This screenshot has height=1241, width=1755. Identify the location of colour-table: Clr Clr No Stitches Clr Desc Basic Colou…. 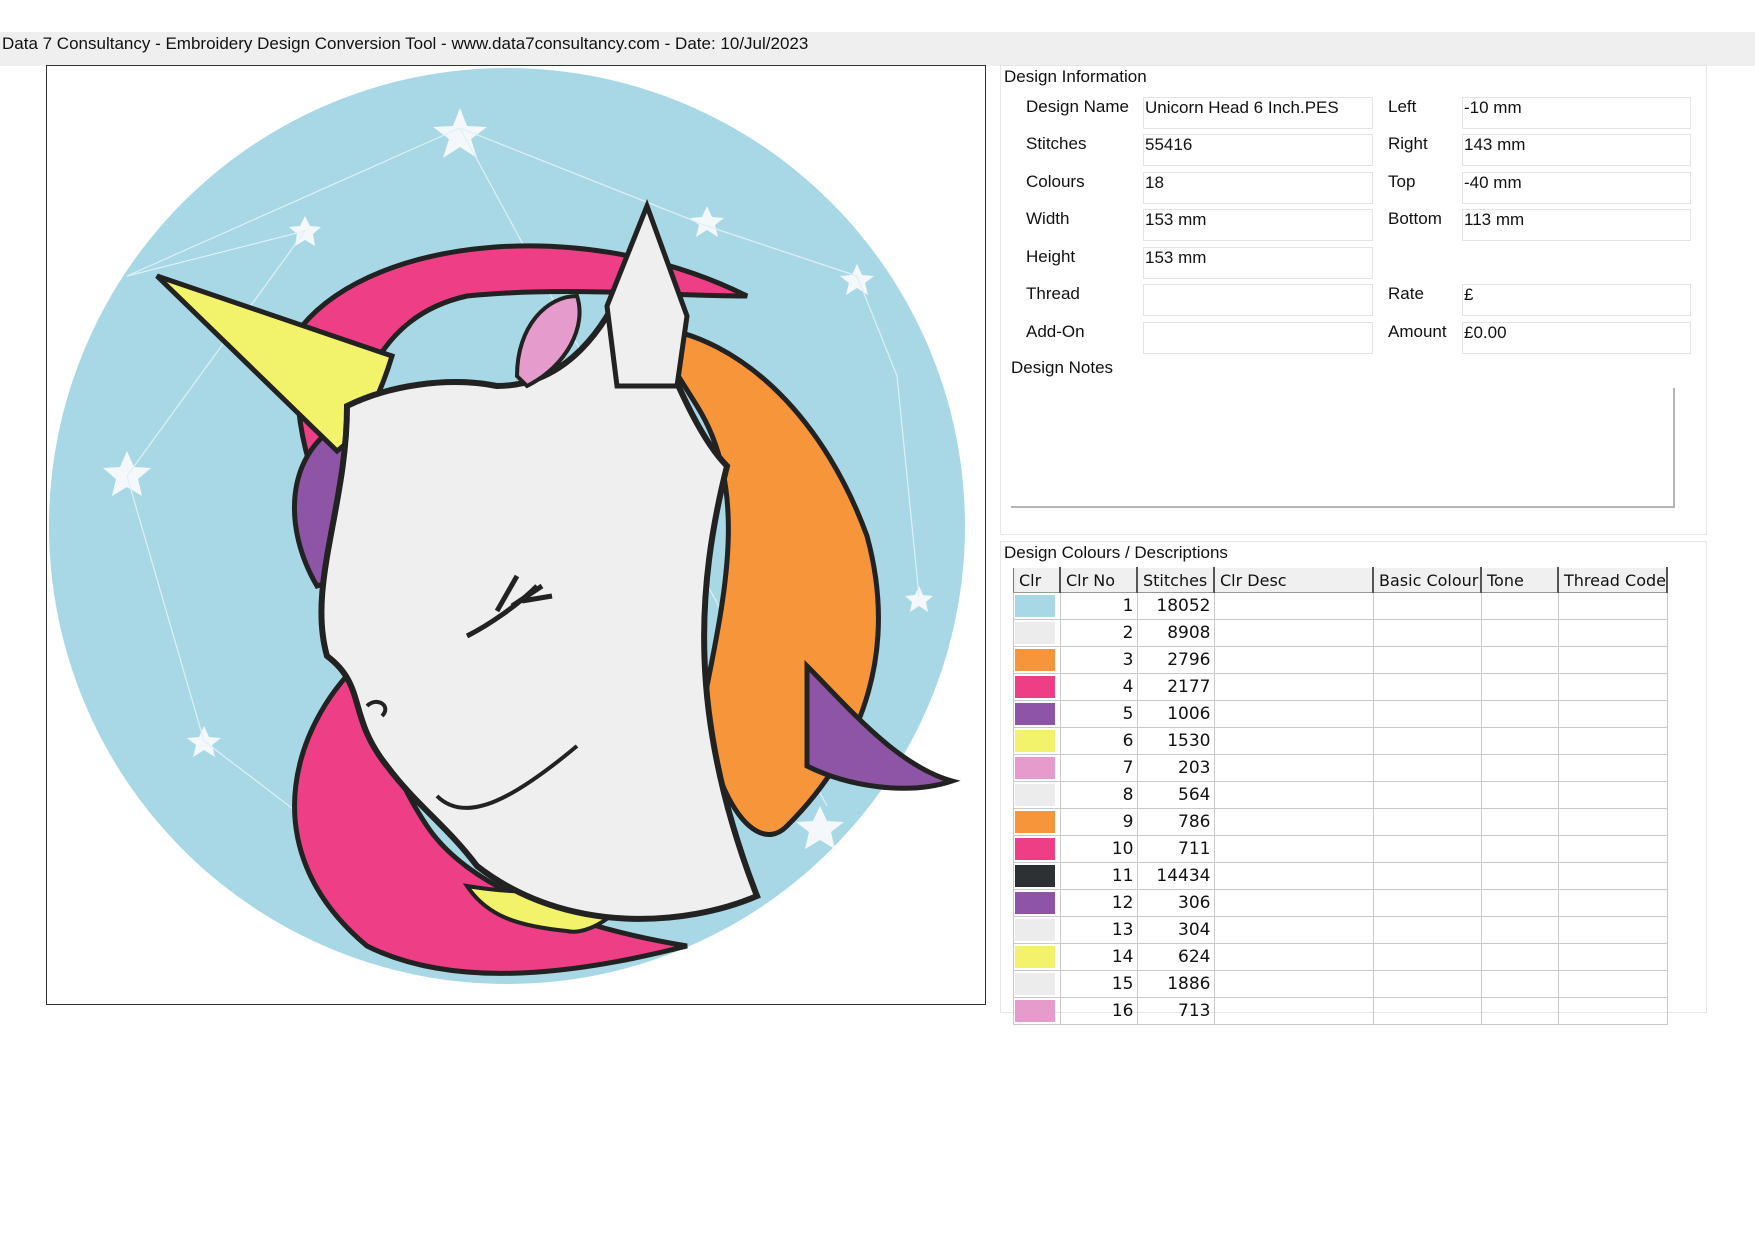
(1340, 796).